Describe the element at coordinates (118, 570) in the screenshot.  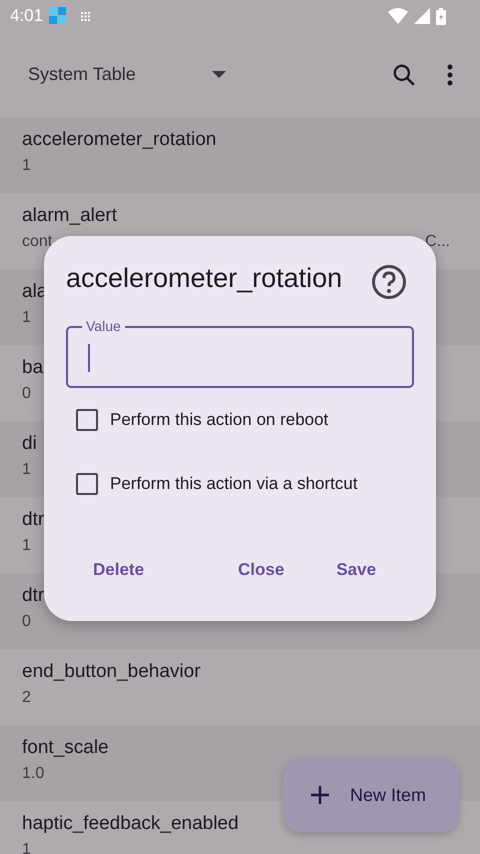
I see `dialog-button: Delete` at that location.